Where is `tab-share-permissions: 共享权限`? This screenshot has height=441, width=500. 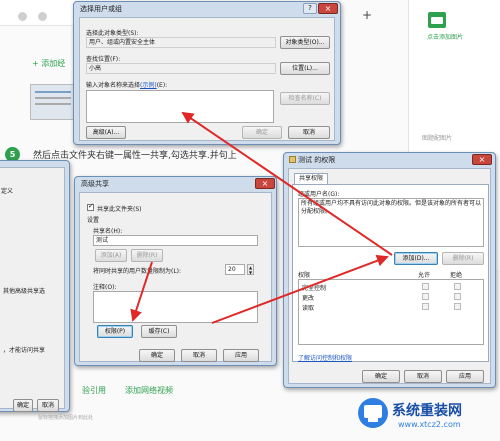
tab-share-permissions: 共享权限 is located at coordinates (311, 178).